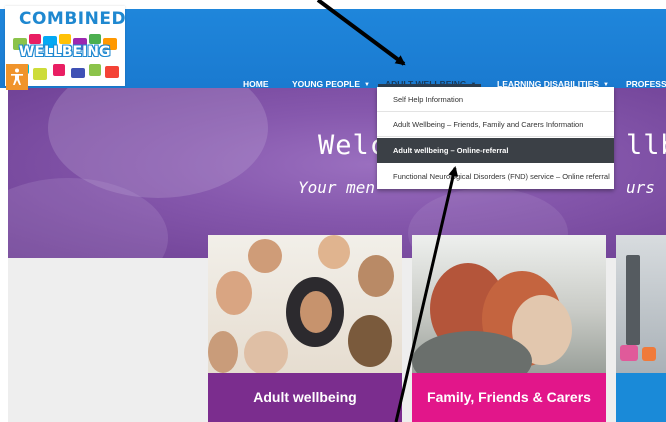 The height and width of the screenshot is (422, 666). I want to click on card-adult-wellbeing: Adult wellbeing, so click(305, 328).